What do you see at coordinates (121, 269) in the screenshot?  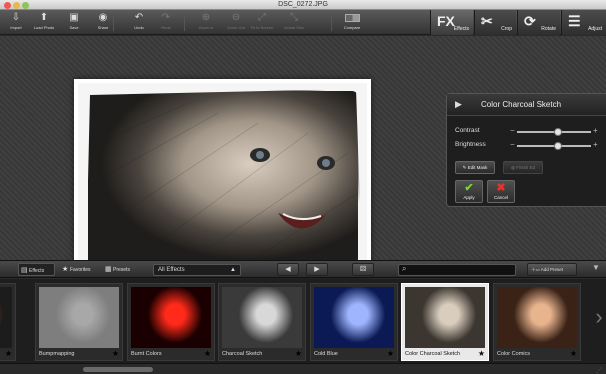 I see `tab-presets: ▦Presets` at bounding box center [121, 269].